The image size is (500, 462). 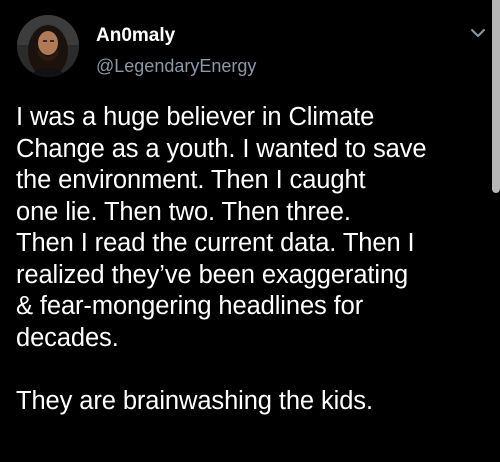 I want to click on display-name: An0maly, so click(x=135, y=36).